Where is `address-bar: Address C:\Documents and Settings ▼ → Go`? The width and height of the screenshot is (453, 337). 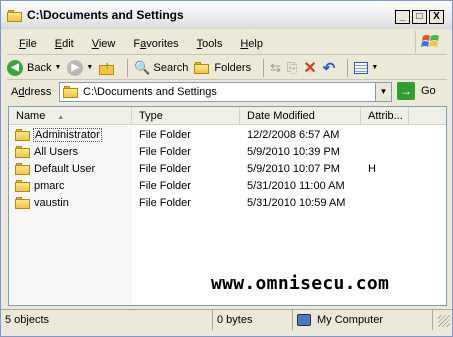
address-bar: Address C:\Documents and Settings ▼ → Go is located at coordinates (227, 92).